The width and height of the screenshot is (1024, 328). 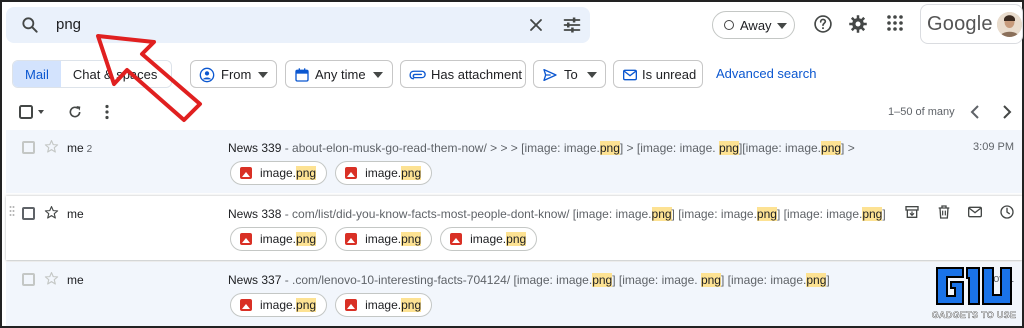 What do you see at coordinates (975, 212) in the screenshot?
I see `mark-unread-envelope-icon` at bounding box center [975, 212].